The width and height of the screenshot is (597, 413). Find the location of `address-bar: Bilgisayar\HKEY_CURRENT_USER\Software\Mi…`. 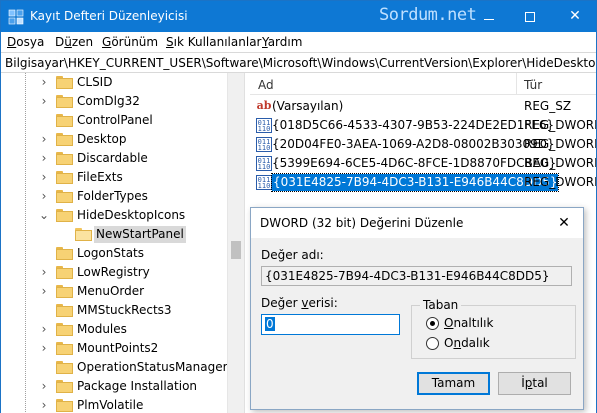

address-bar: Bilgisayar\HKEY_CURRENT_USER\Software\Mi… is located at coordinates (298, 62).